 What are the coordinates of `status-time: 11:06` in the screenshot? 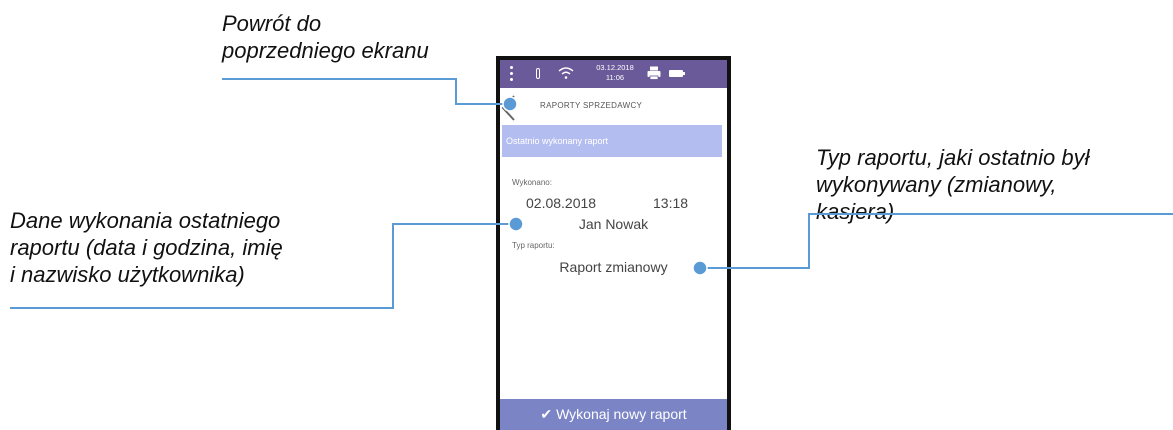 It's located at (615, 77).